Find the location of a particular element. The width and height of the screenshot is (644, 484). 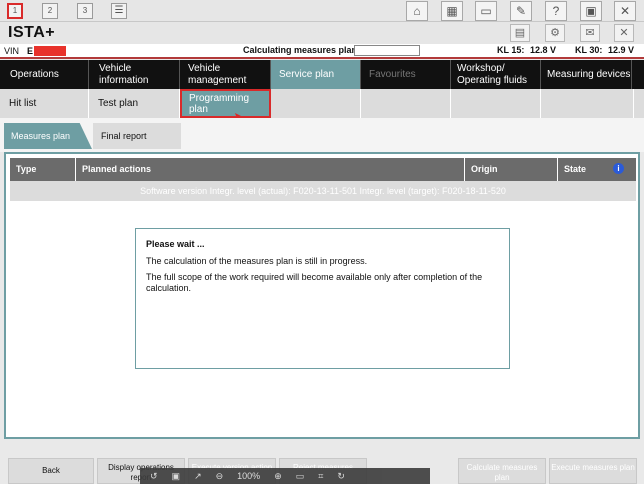

close-icon: ✕ is located at coordinates (624, 33).